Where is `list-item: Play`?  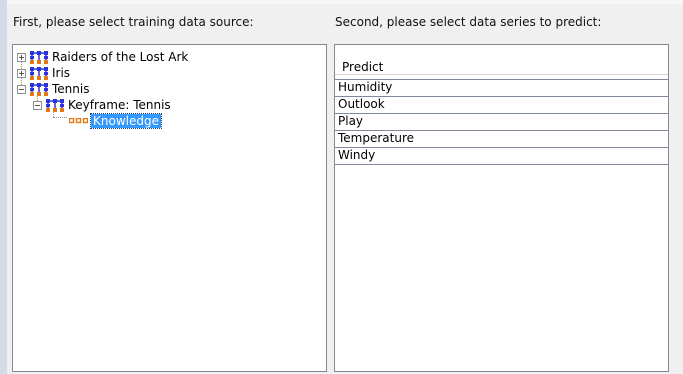
list-item: Play is located at coordinates (501, 121).